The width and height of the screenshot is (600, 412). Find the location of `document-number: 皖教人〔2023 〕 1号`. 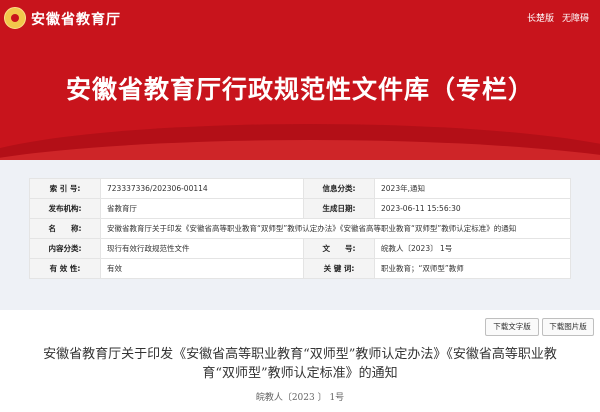

document-number: 皖教人〔2023 〕 1号 is located at coordinates (300, 398).